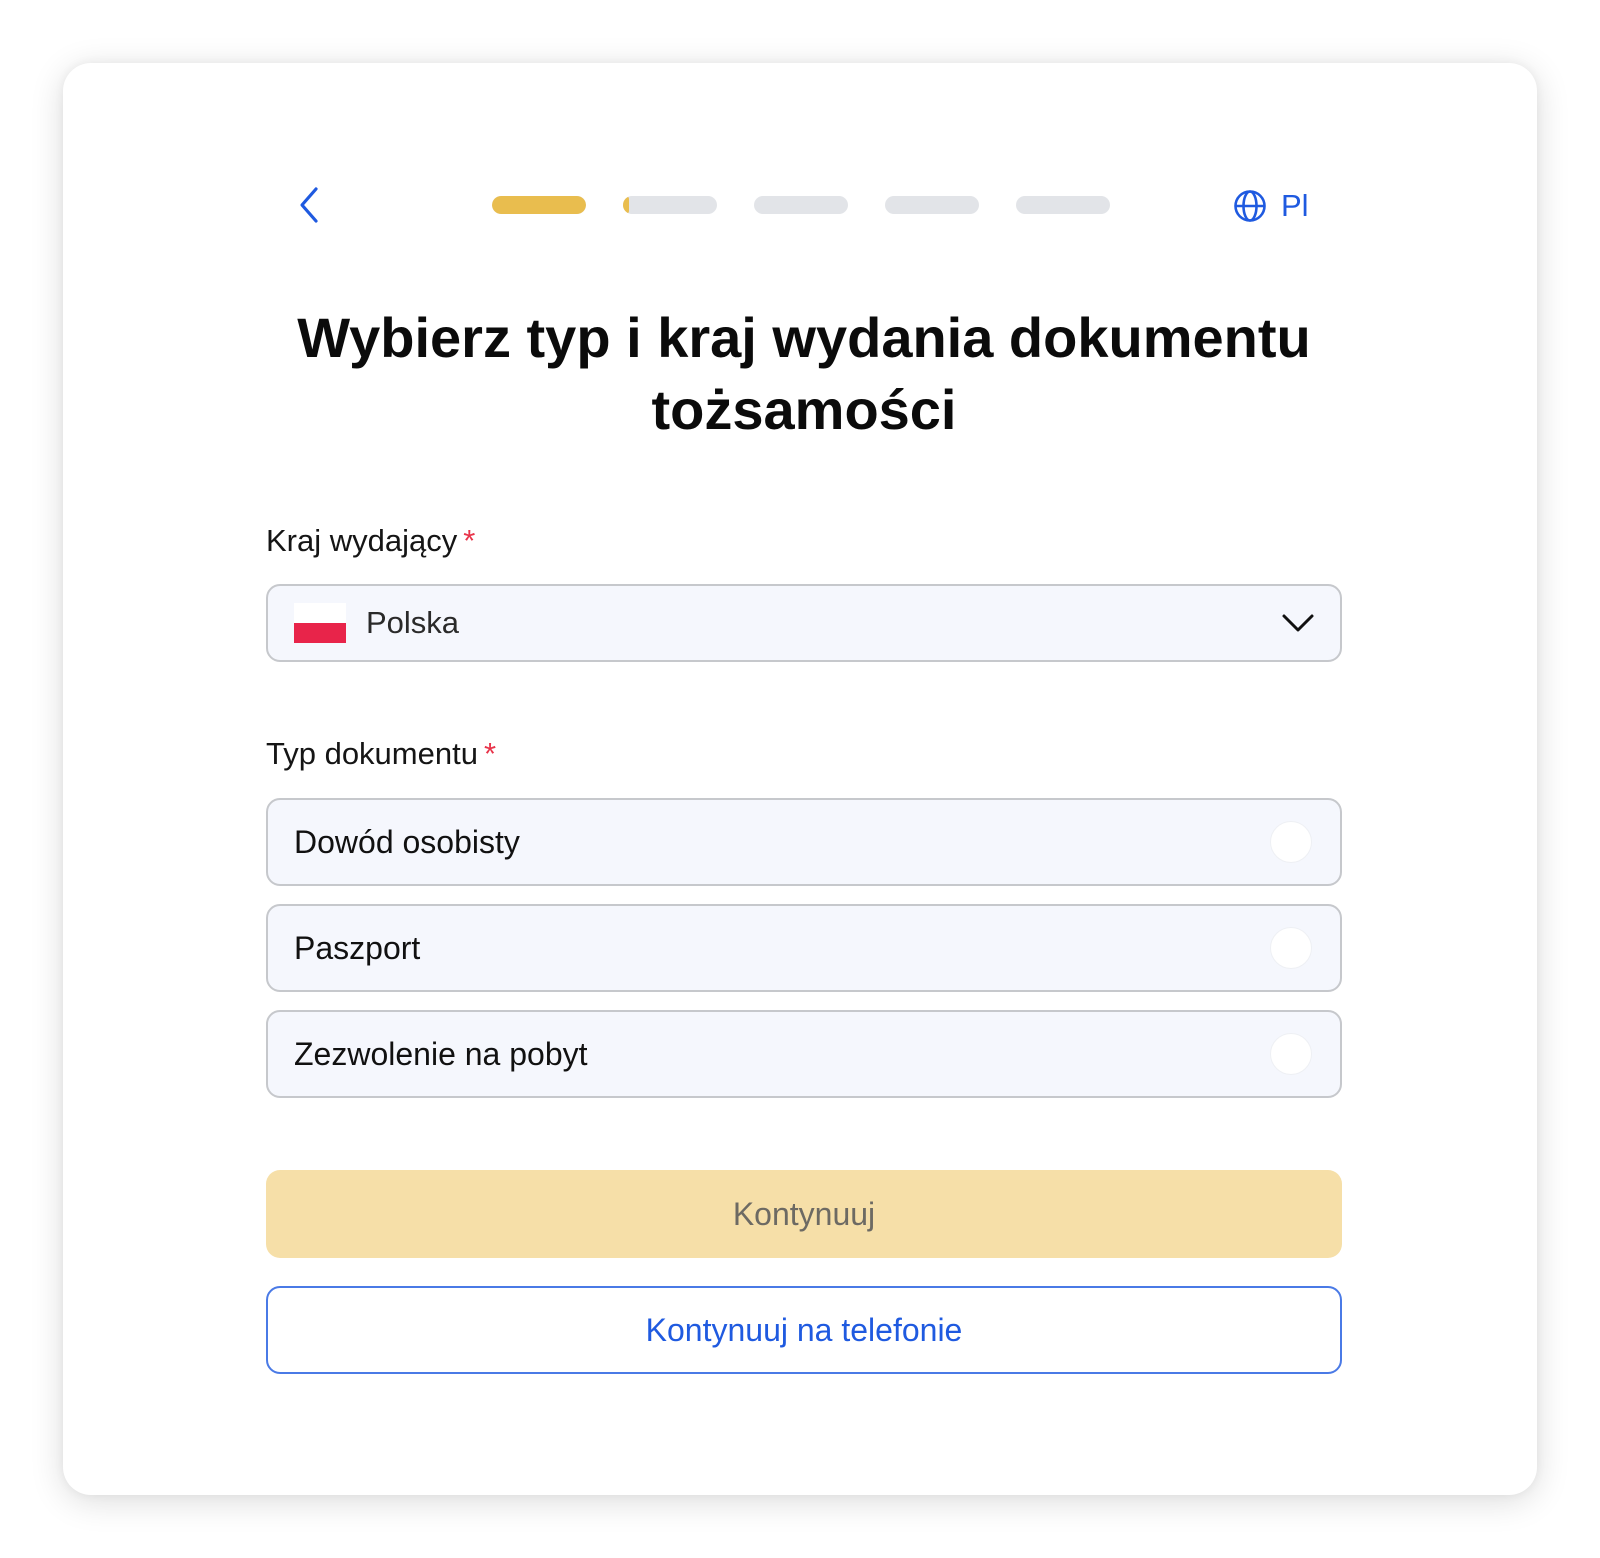  Describe the element at coordinates (1298, 623) in the screenshot. I see `chevron-down-icon` at that location.